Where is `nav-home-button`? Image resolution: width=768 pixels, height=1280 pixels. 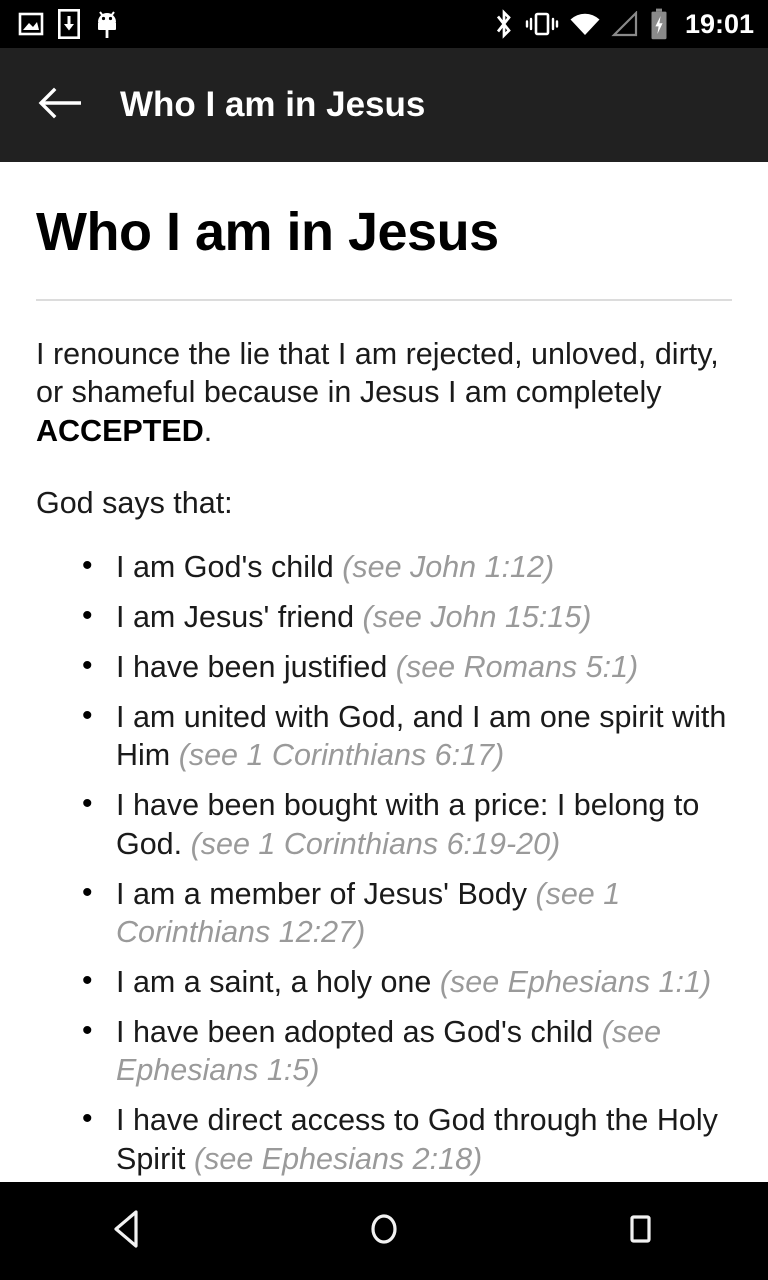
nav-home-button is located at coordinates (384, 1231).